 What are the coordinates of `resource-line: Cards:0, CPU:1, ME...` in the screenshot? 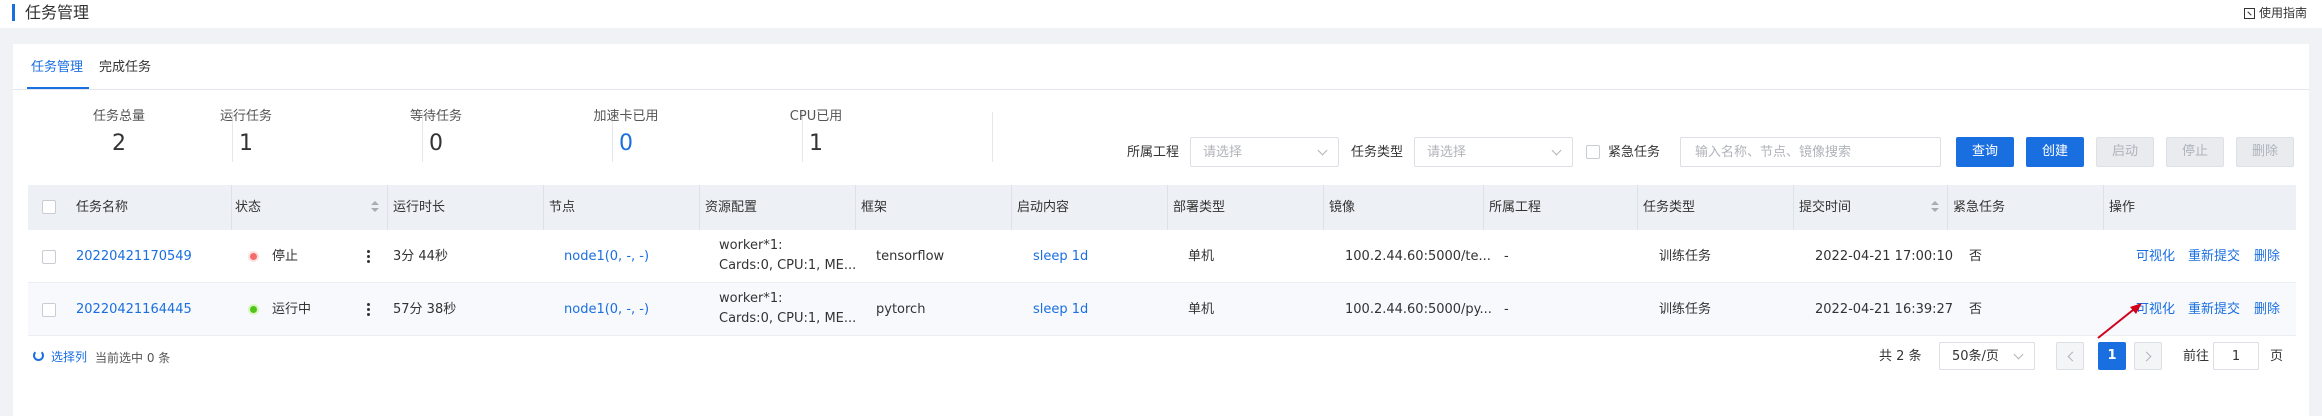 It's located at (788, 318).